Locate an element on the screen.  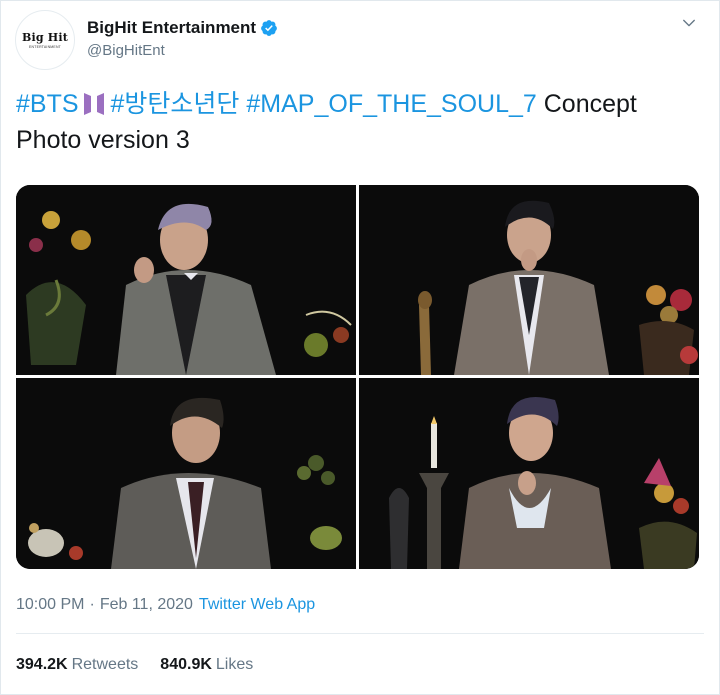
tweet-time: 10:00 PM is located at coordinates (50, 605).